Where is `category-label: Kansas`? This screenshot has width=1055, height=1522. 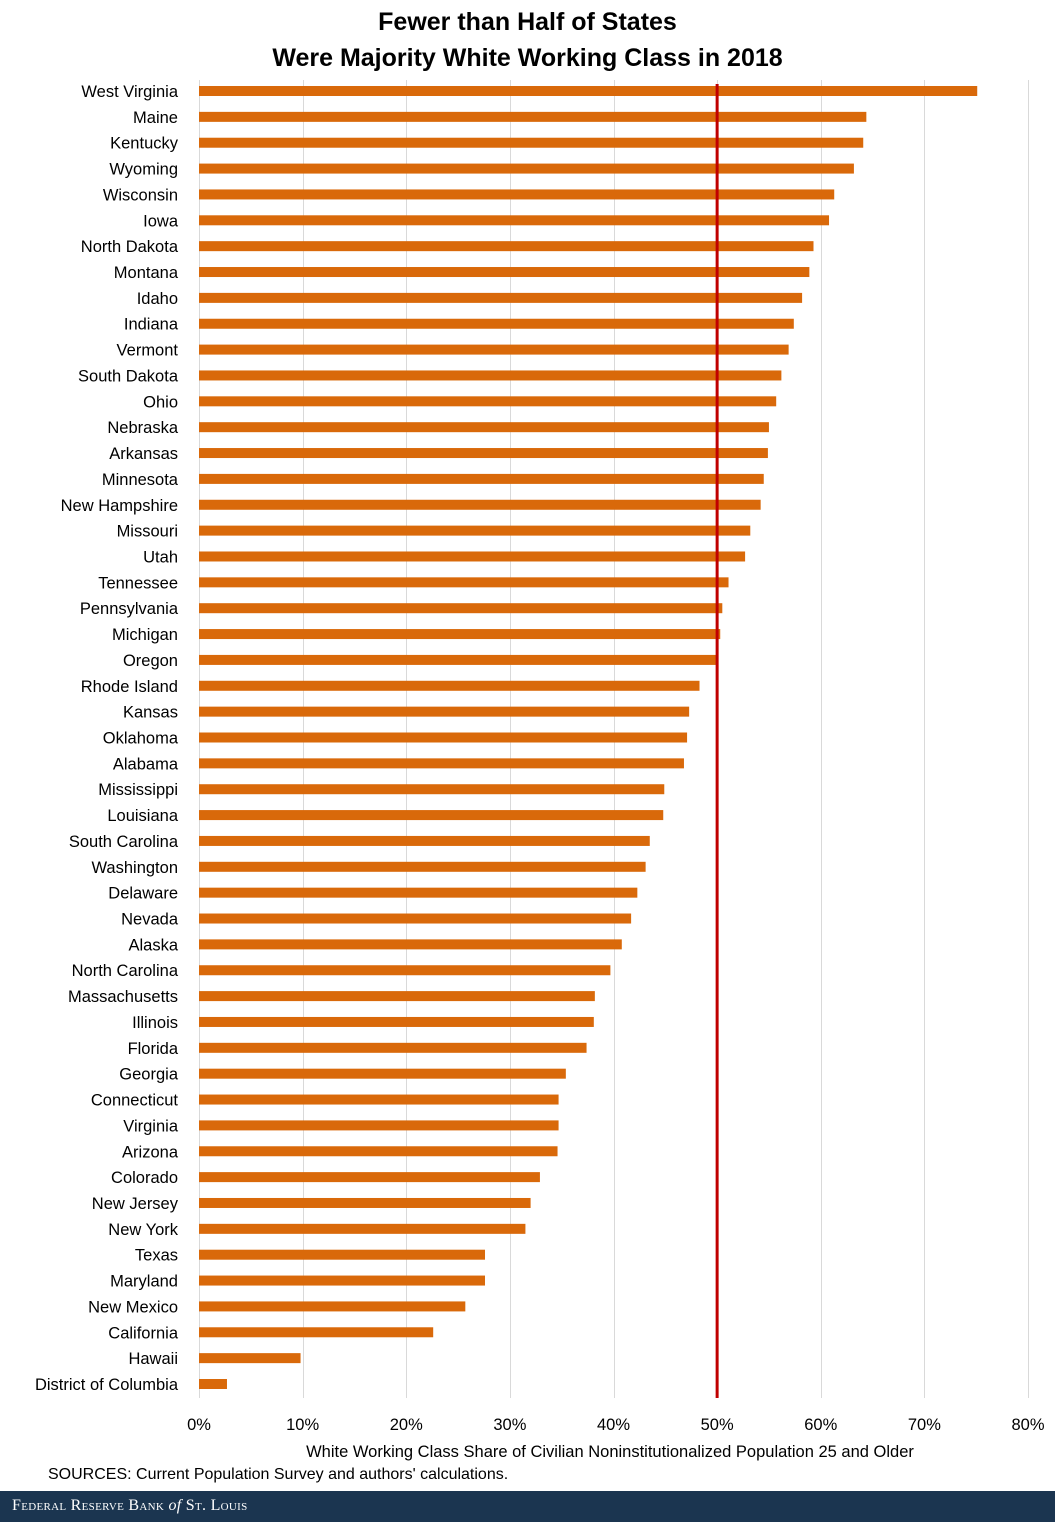 category-label: Kansas is located at coordinates (150, 713).